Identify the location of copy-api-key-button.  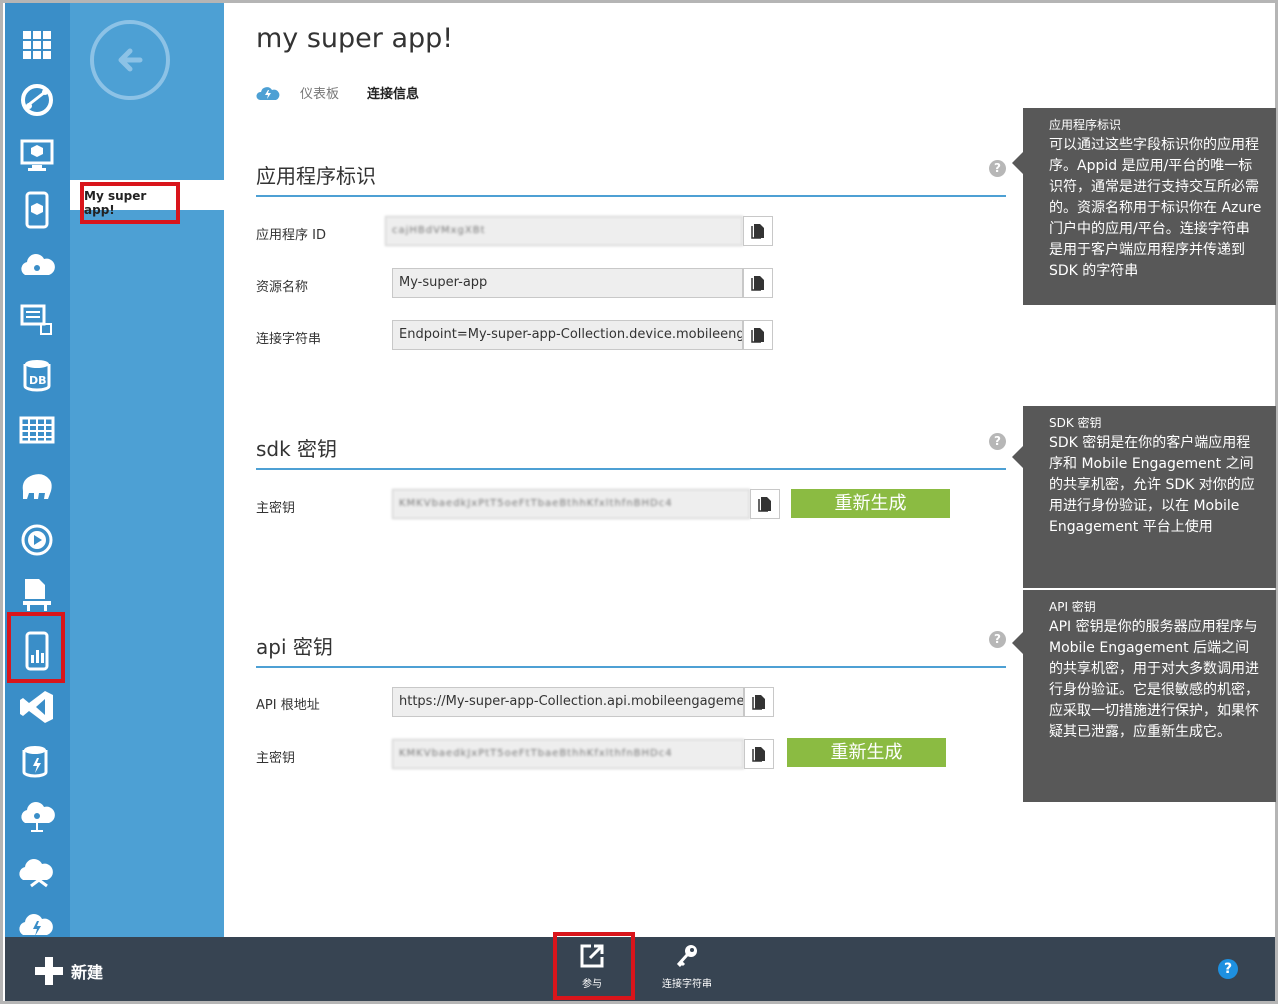
(759, 754).